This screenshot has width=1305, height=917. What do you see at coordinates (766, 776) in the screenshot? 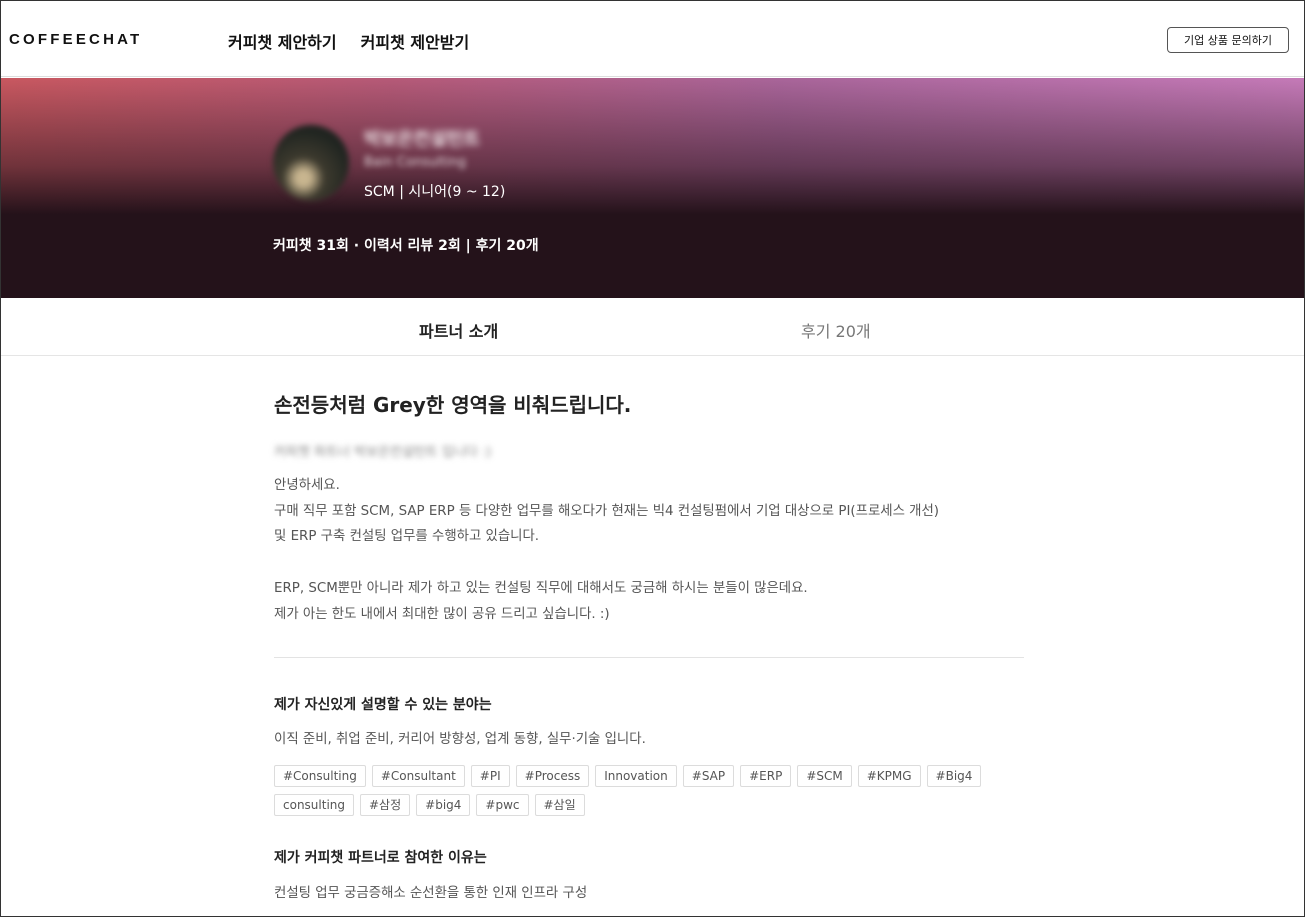
I see `tag-chip: #ERP` at bounding box center [766, 776].